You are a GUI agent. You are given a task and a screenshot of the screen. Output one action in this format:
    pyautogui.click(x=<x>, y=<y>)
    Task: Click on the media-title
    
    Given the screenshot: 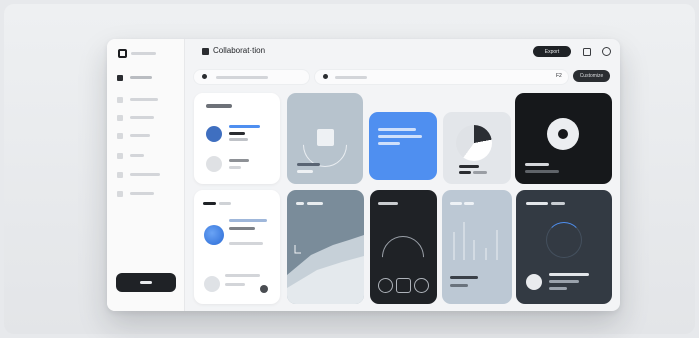 What is the action you would take?
    pyautogui.click(x=537, y=164)
    